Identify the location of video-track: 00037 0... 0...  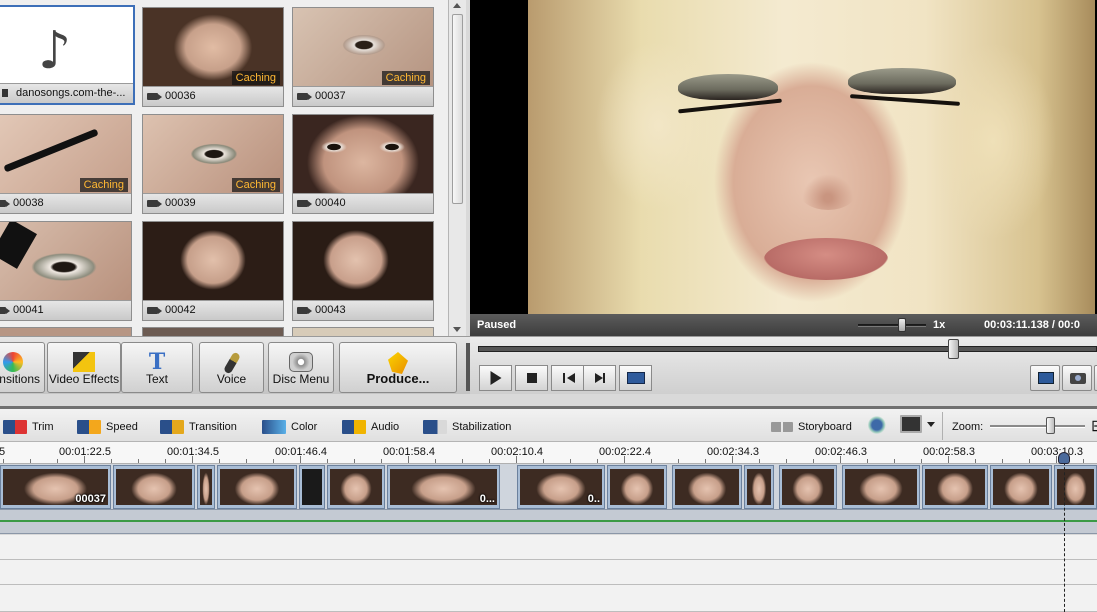
(548, 487).